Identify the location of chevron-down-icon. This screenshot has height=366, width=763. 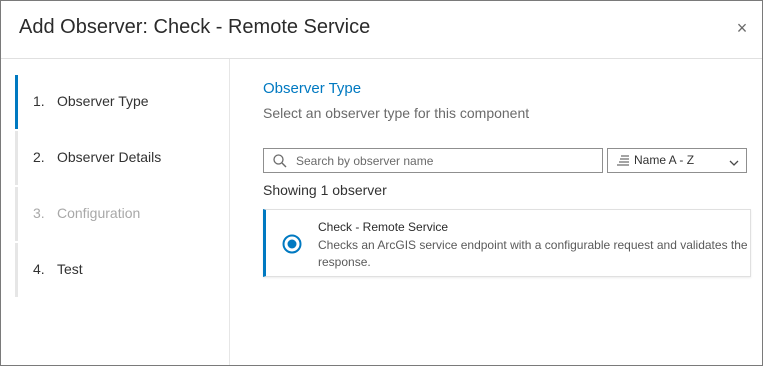
(734, 161).